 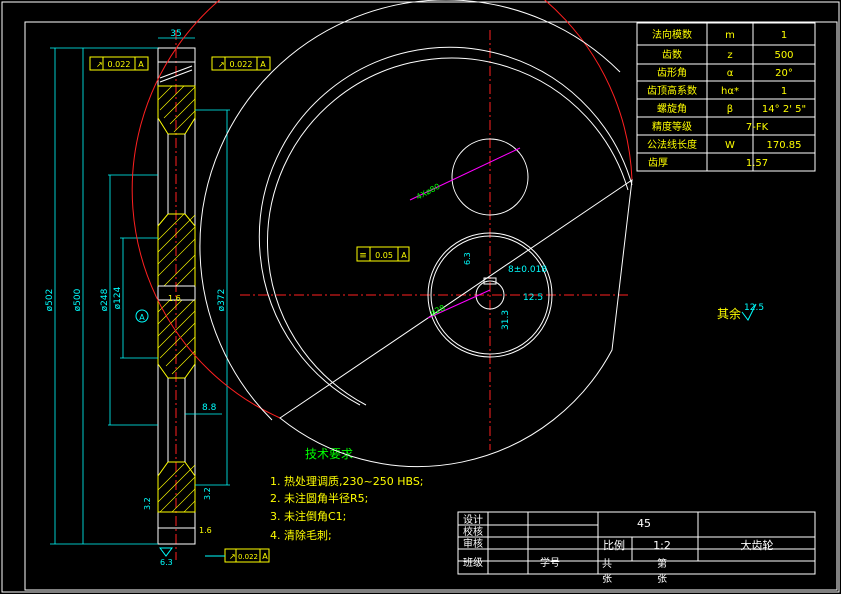 I want to click on dim-dia-372: ø372, so click(x=222, y=300).